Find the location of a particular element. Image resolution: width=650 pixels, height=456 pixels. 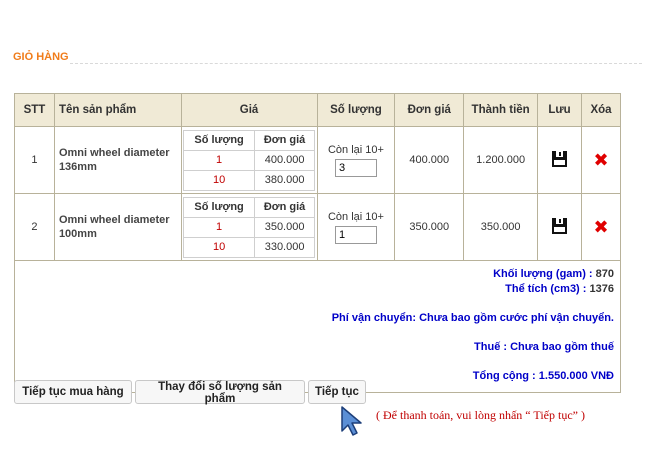

weight-label: Khối lượng (gam) : is located at coordinates (543, 274).